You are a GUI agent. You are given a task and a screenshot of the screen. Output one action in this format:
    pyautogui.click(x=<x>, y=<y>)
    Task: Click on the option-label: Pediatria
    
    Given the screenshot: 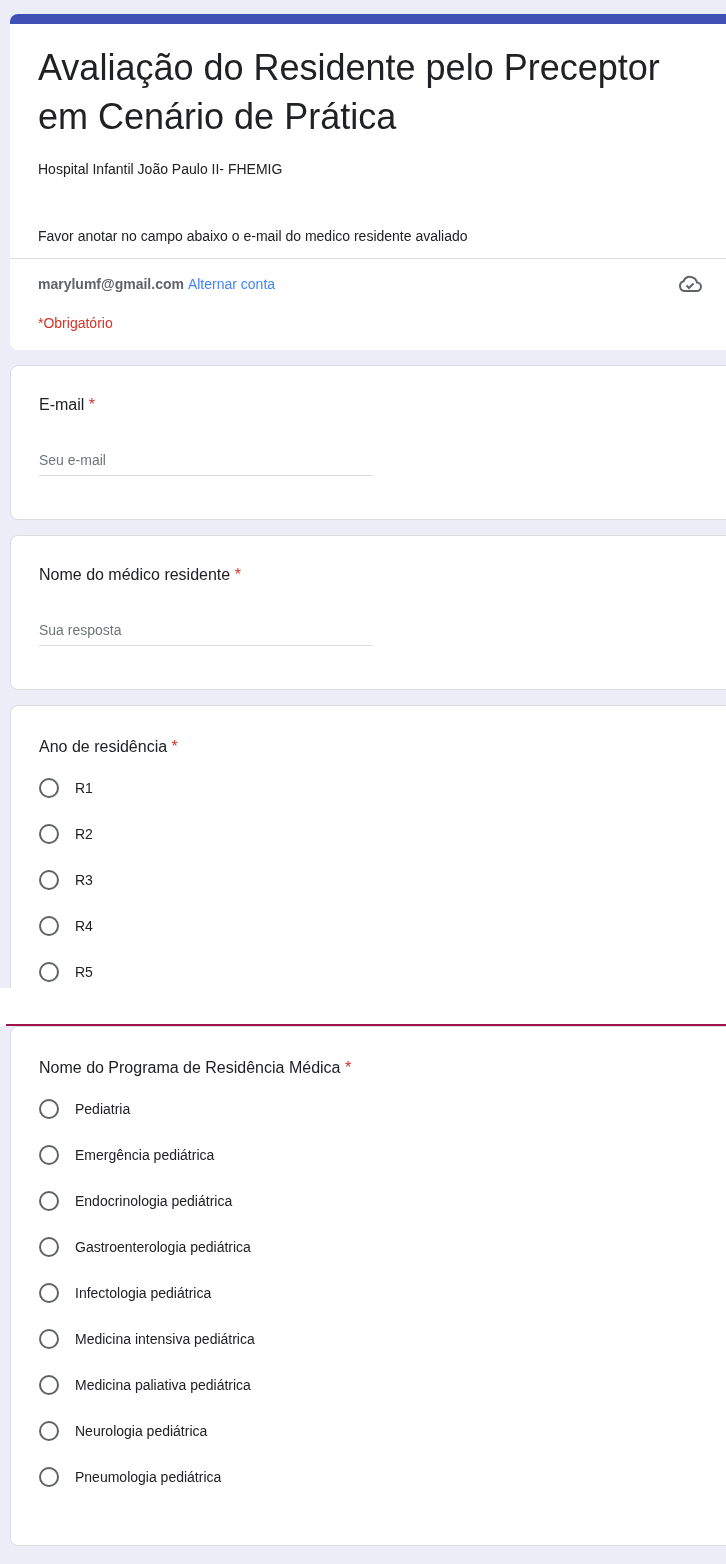 What is the action you would take?
    pyautogui.click(x=103, y=1109)
    